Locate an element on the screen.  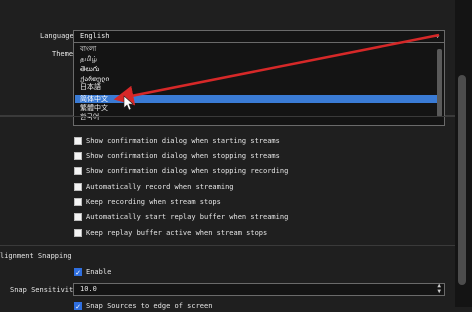
dropdown-scrollbar is located at coordinates (439, 83).